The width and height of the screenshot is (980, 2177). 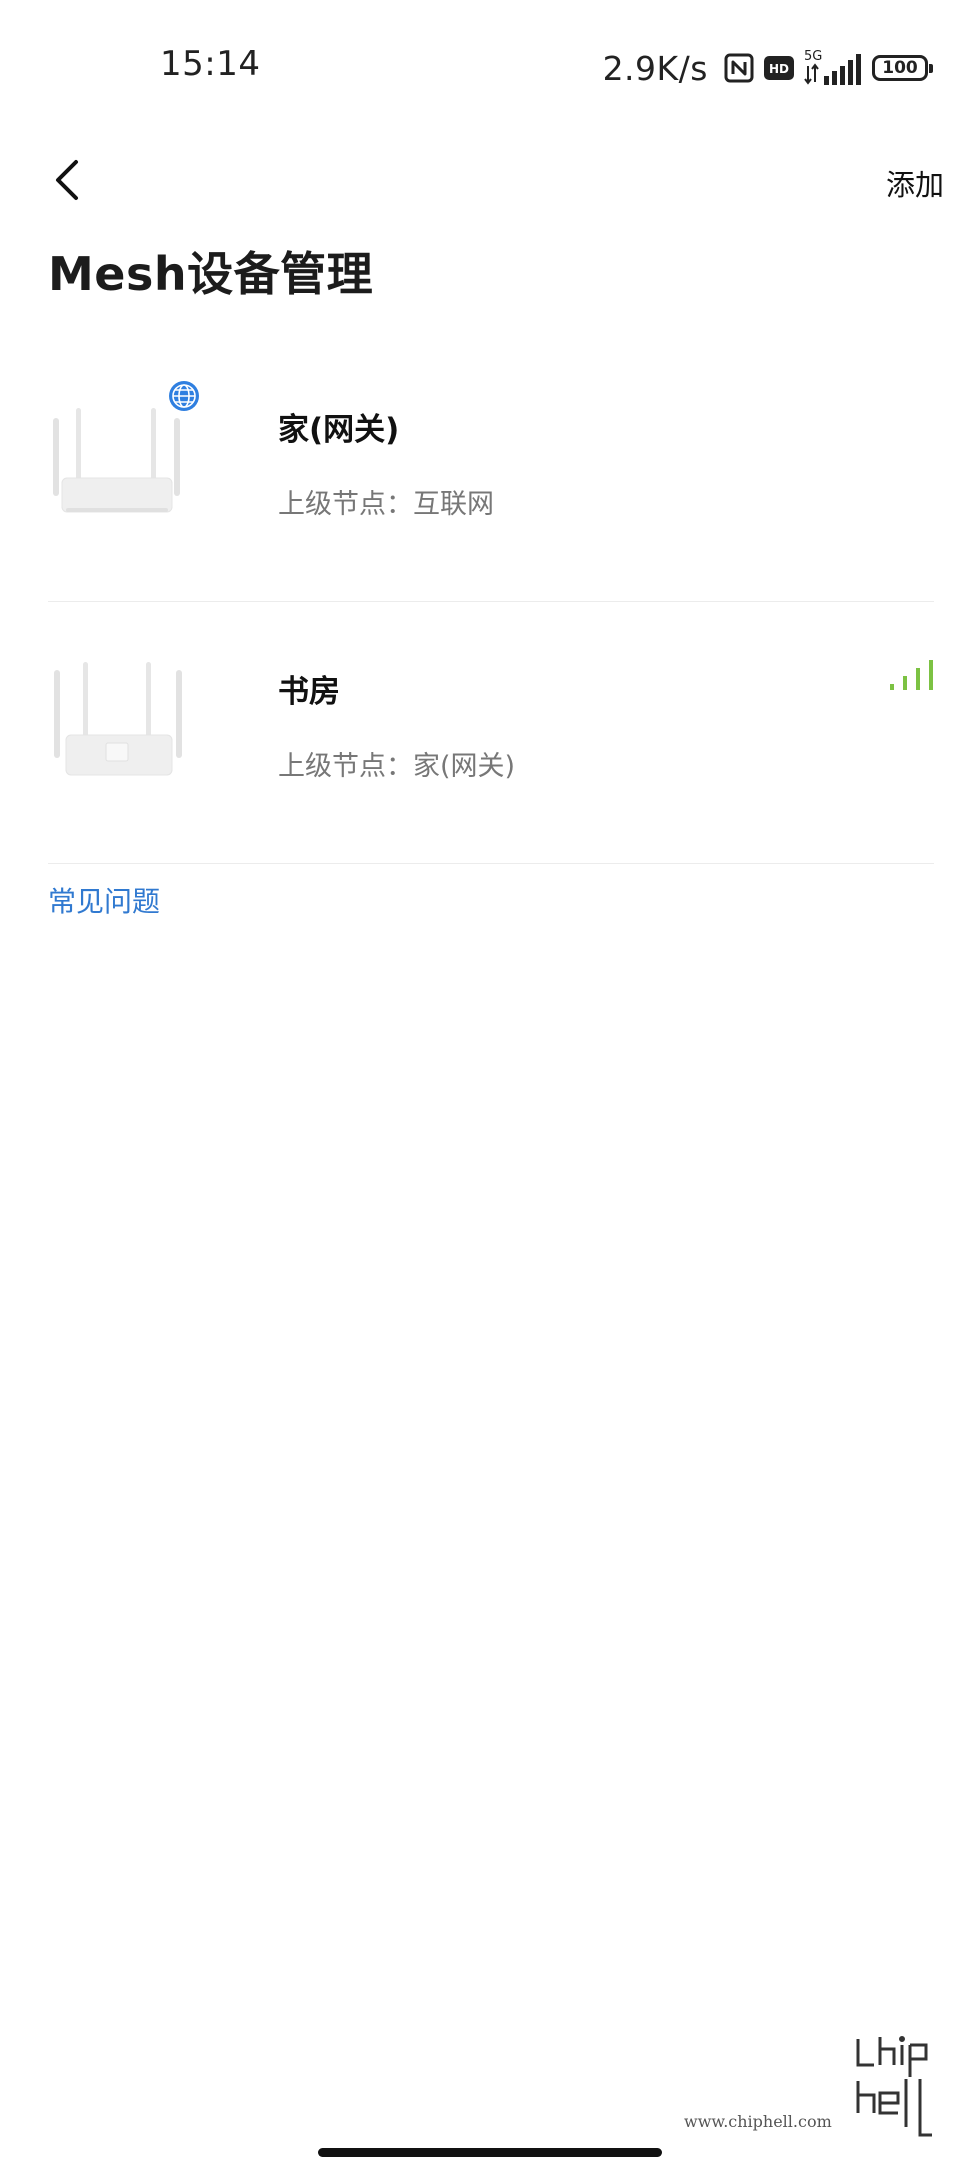 What do you see at coordinates (397, 766) in the screenshot?
I see `device-parent-node: 上级节点：家(网关)` at bounding box center [397, 766].